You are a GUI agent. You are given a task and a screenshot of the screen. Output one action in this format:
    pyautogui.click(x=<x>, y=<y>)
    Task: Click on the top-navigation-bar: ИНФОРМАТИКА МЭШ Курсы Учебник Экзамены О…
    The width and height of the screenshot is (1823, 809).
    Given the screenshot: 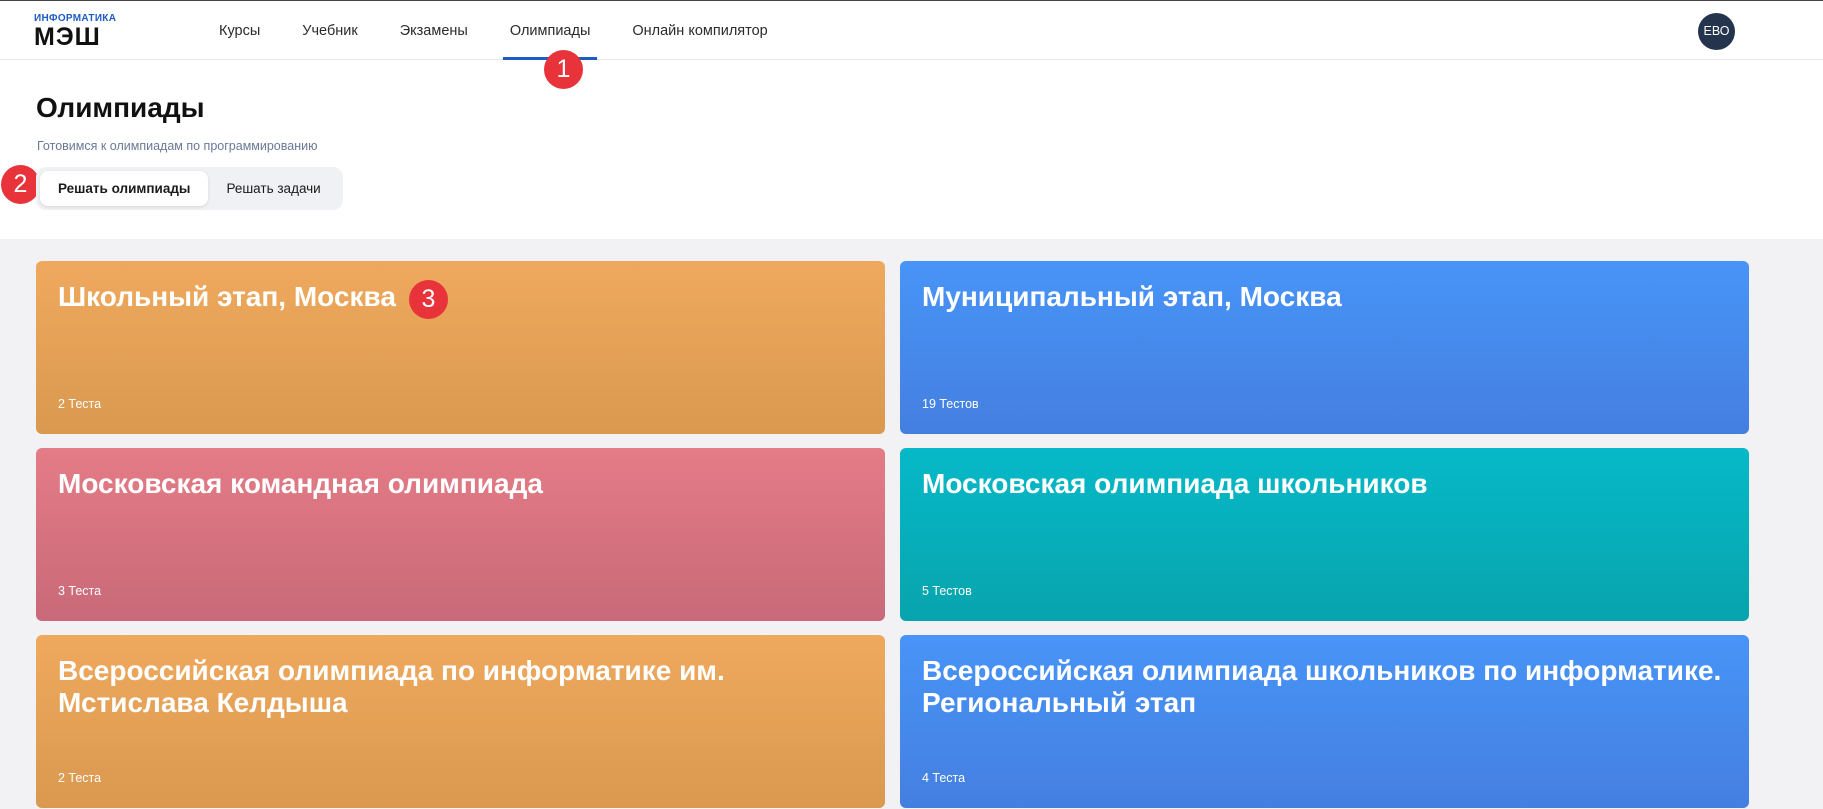 What is the action you would take?
    pyautogui.click(x=911, y=30)
    